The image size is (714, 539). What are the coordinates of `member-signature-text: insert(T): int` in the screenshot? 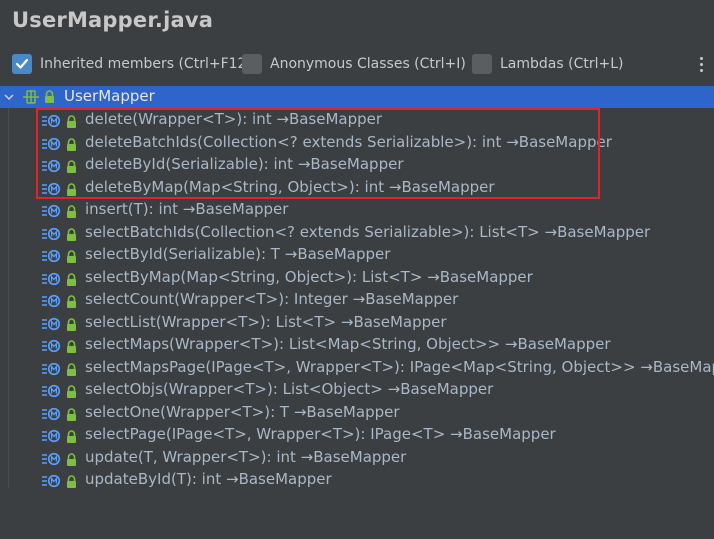 It's located at (134, 209).